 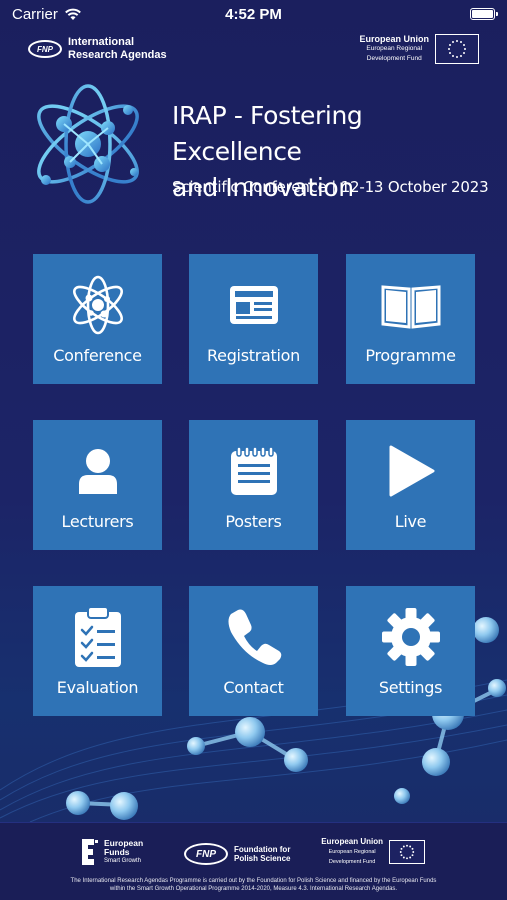 What do you see at coordinates (101, 42) in the screenshot?
I see `fnp-name-line1: International` at bounding box center [101, 42].